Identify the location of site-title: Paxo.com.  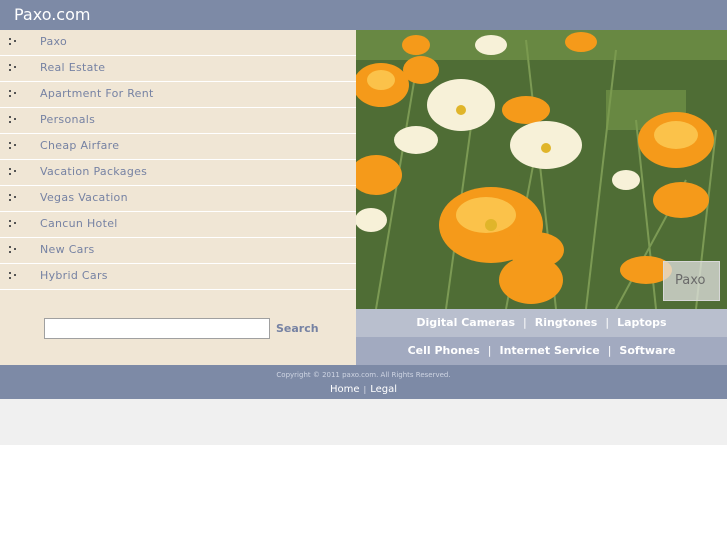
(52, 15).